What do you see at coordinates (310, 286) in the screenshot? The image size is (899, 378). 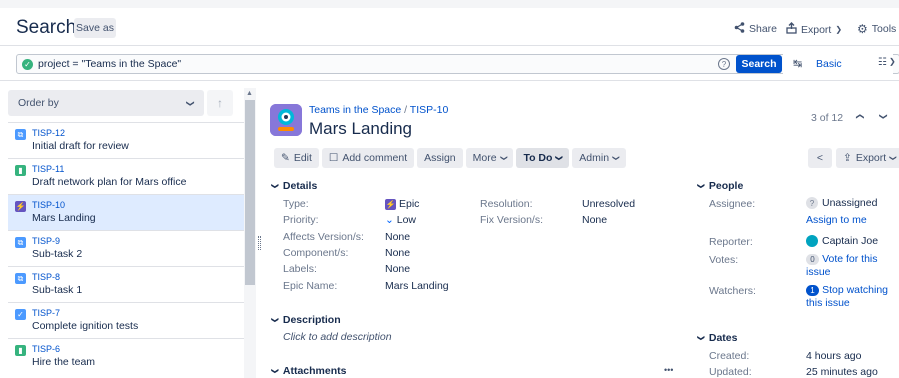 I see `epic-name-label: Epic Name:` at bounding box center [310, 286].